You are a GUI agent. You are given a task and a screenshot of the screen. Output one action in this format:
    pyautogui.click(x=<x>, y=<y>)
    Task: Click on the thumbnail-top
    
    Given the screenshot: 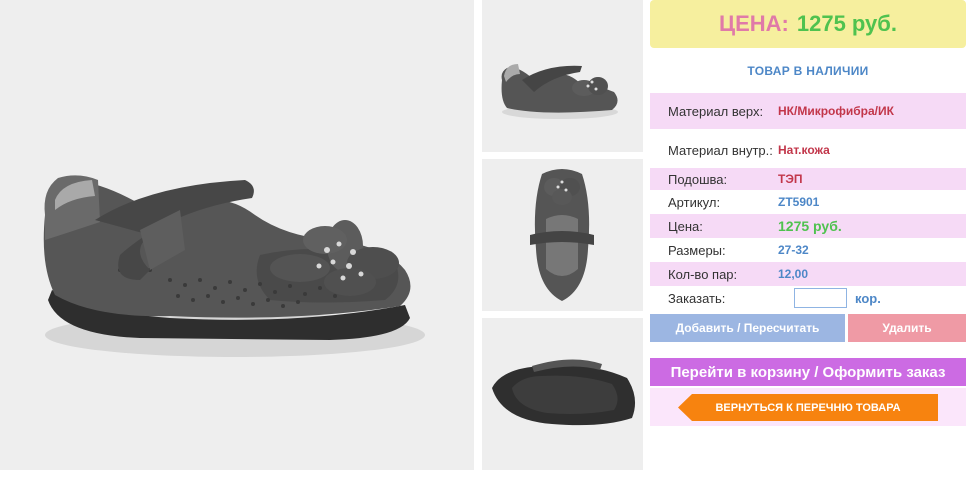 What is the action you would take?
    pyautogui.click(x=562, y=235)
    